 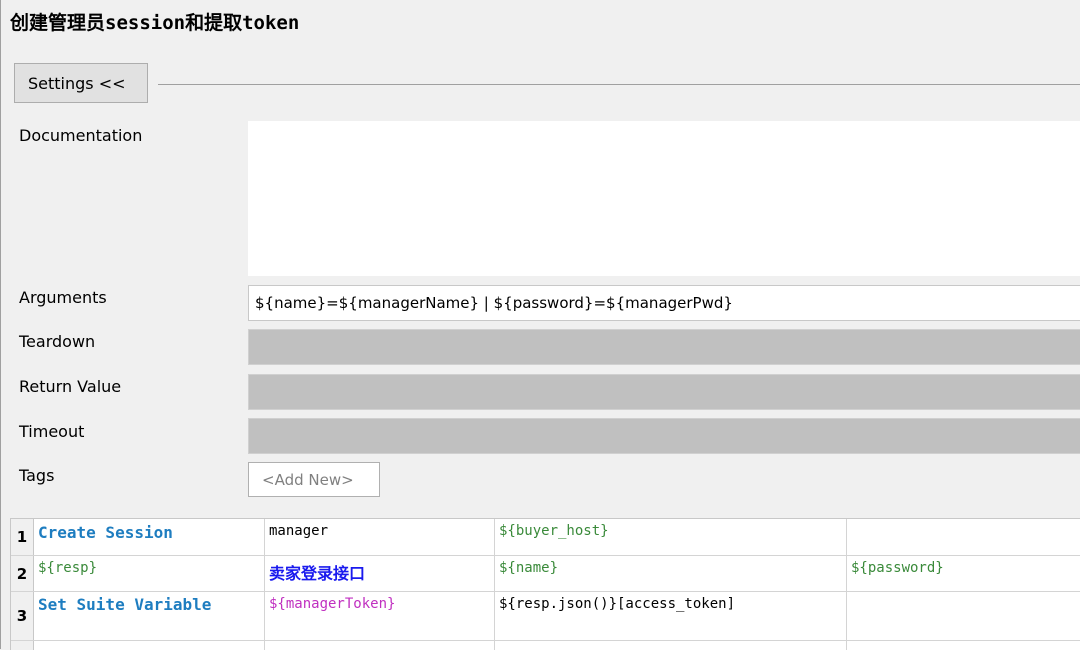 I want to click on grid-cell: ${resp.json()}[access_token], so click(x=671, y=616).